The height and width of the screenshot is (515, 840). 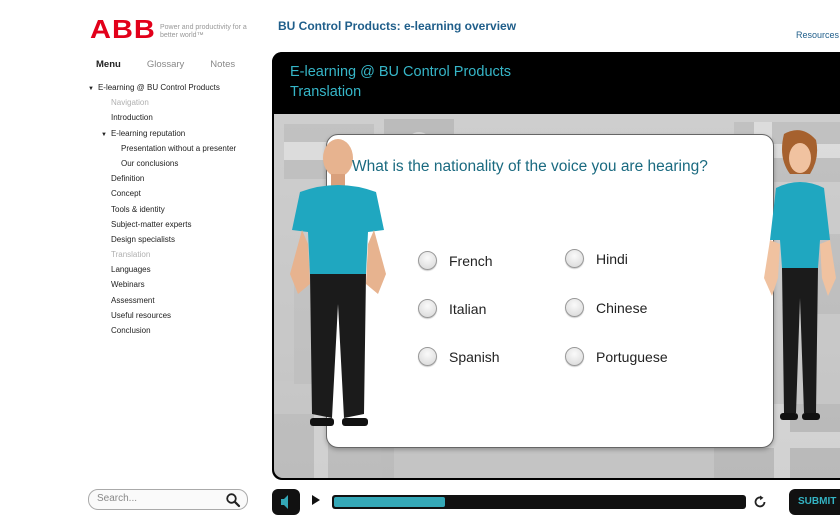 I want to click on menu-item-navigation: Navigation, so click(x=178, y=102).